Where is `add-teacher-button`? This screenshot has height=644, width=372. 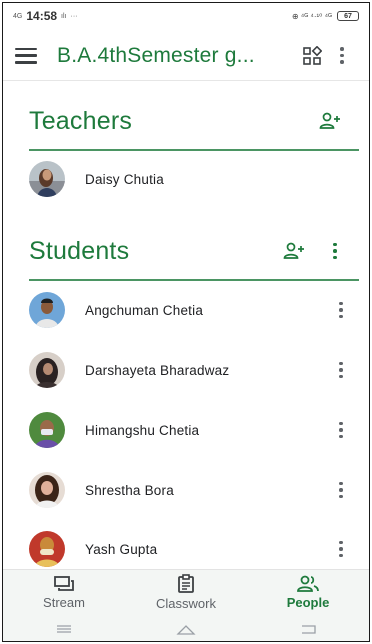
add-teacher-button is located at coordinates (330, 121).